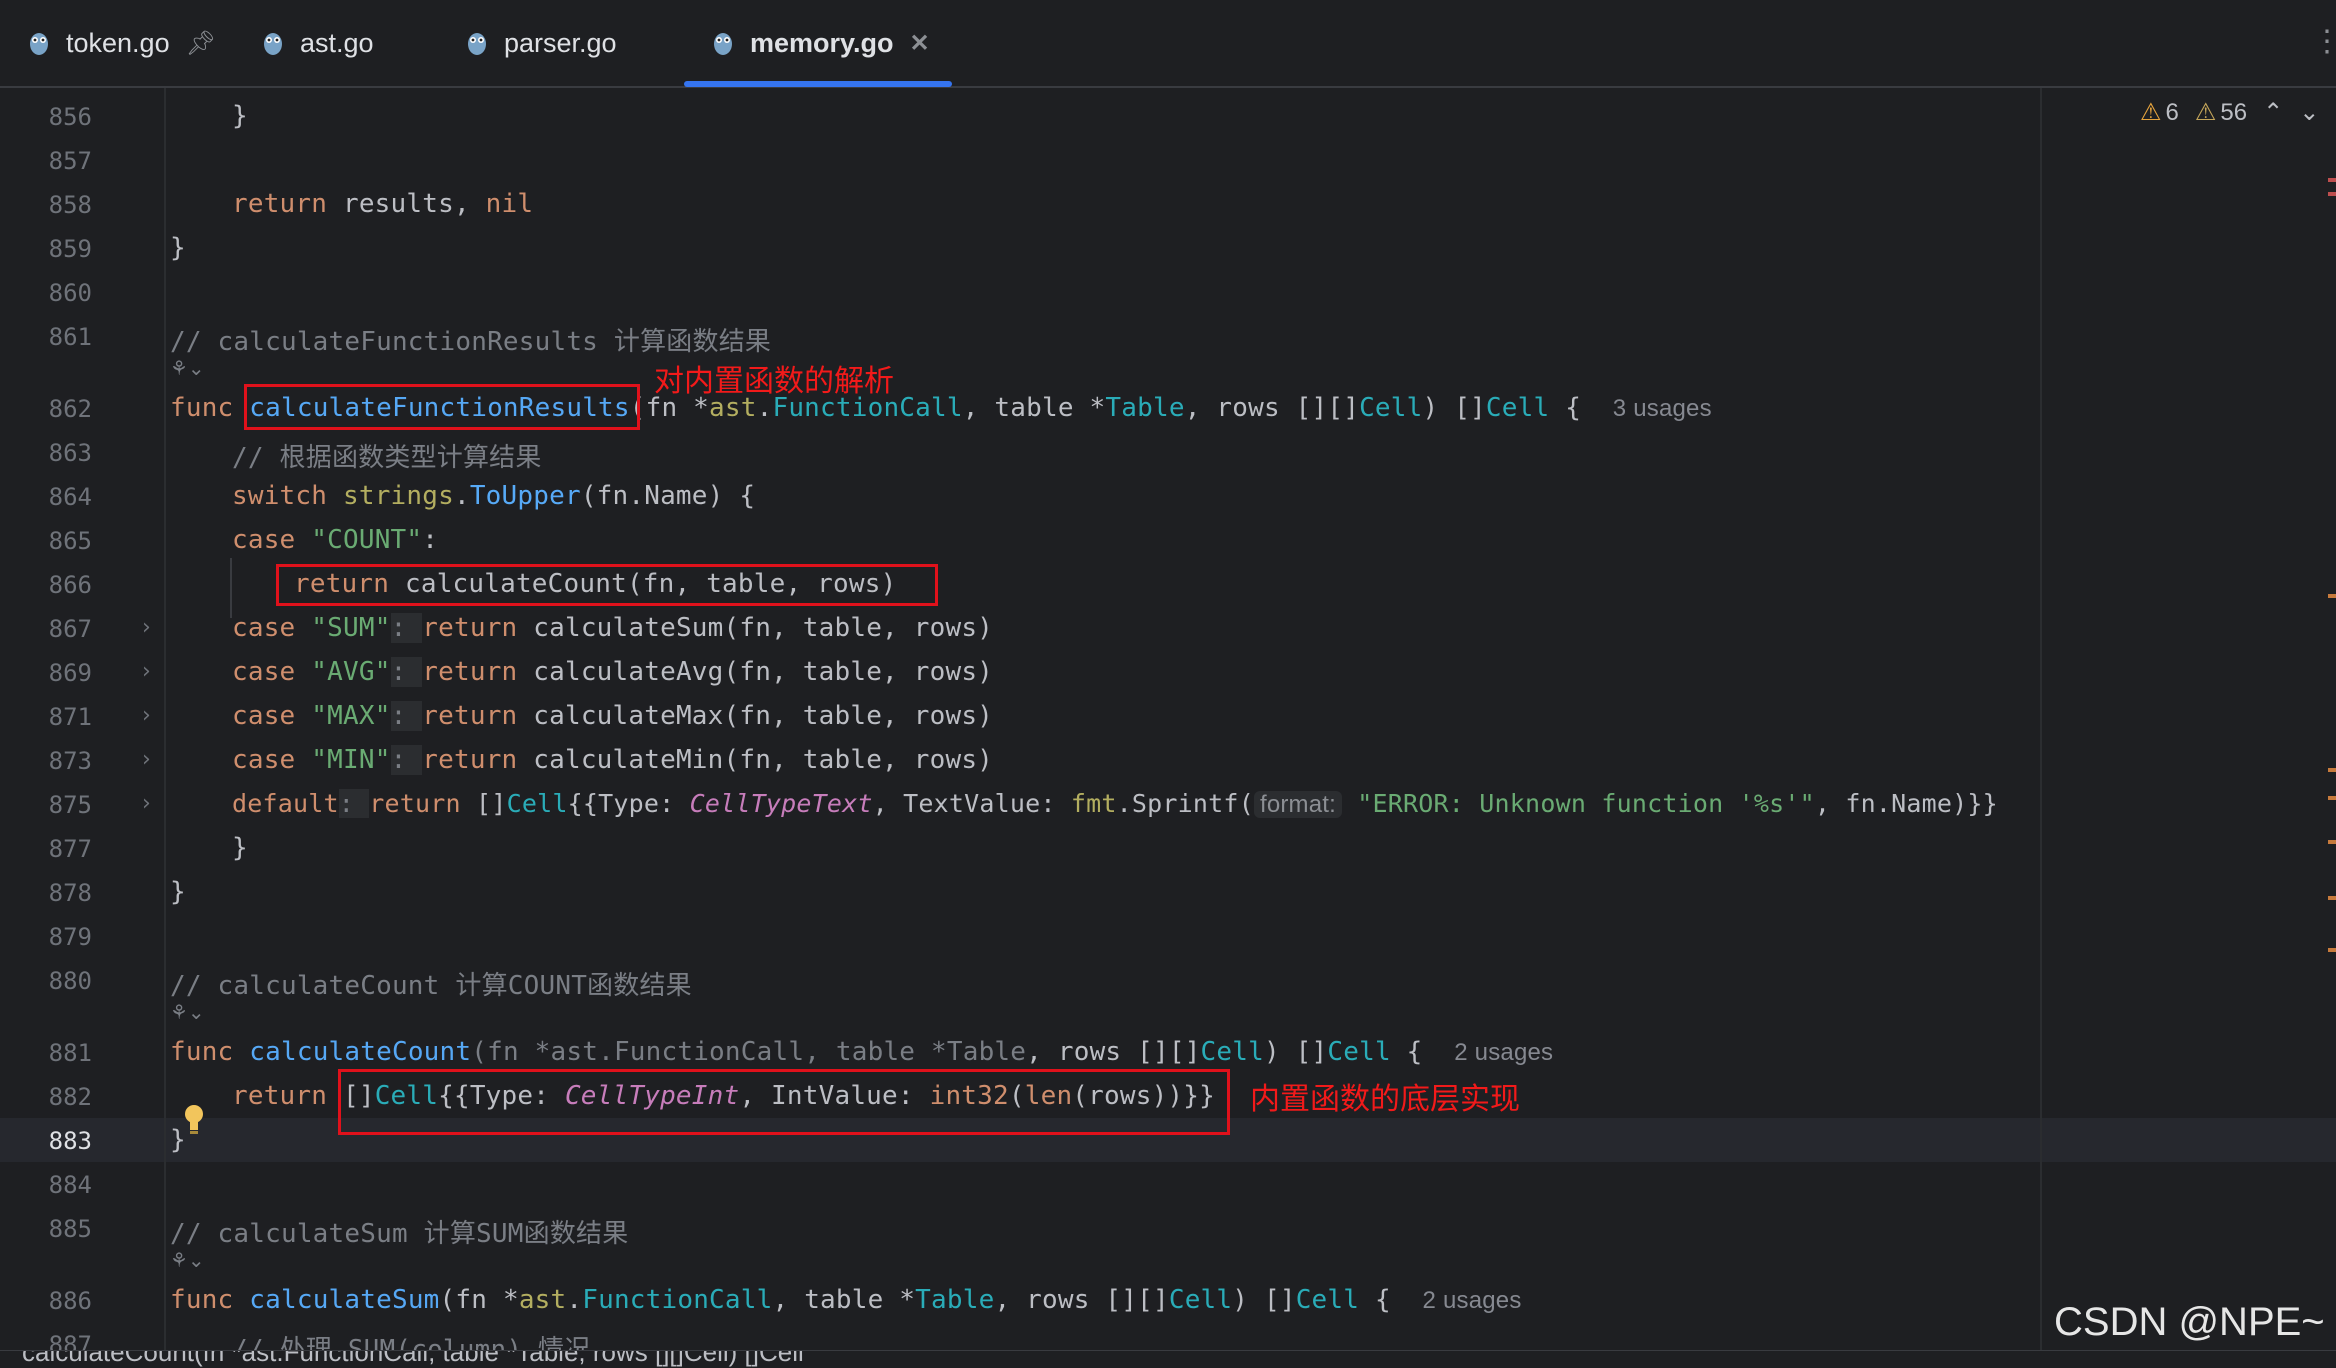 This screenshot has width=2336, height=1368. I want to click on usages-hint: 3 usages, so click(1662, 408).